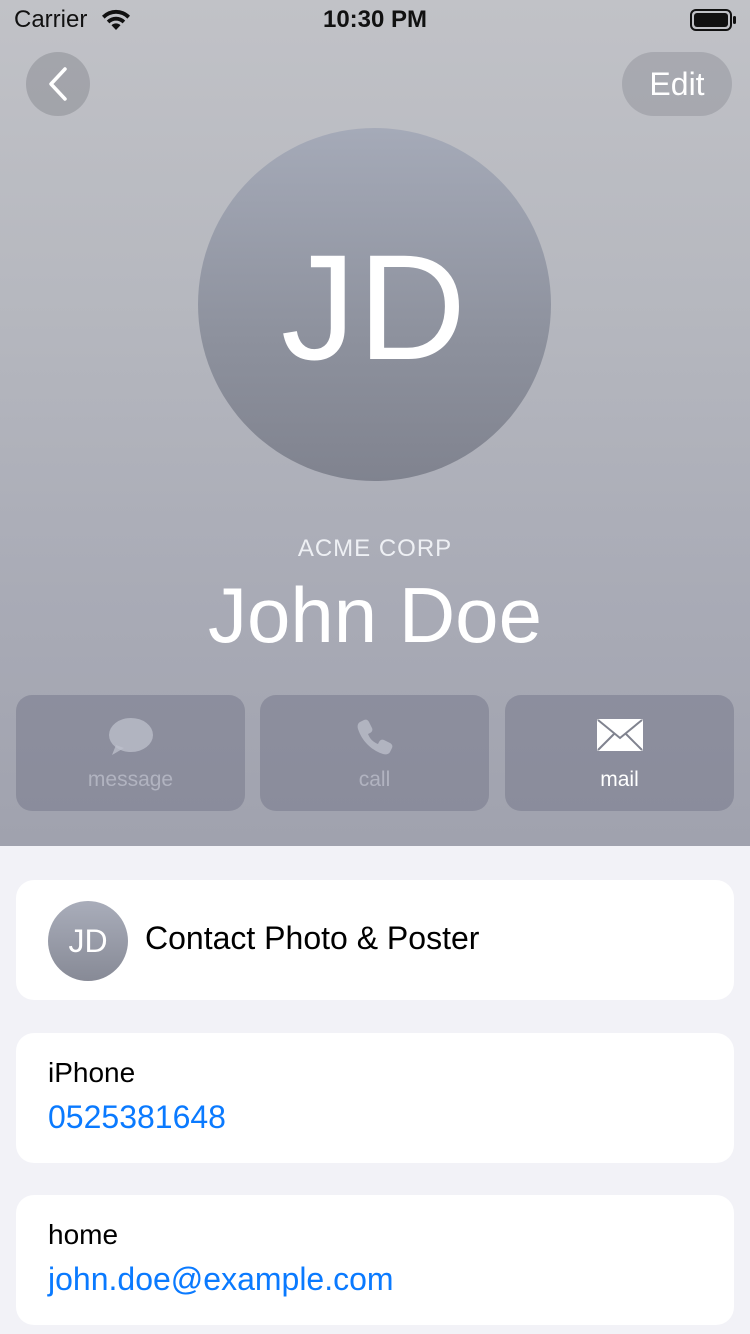  I want to click on call-button: call, so click(374, 753).